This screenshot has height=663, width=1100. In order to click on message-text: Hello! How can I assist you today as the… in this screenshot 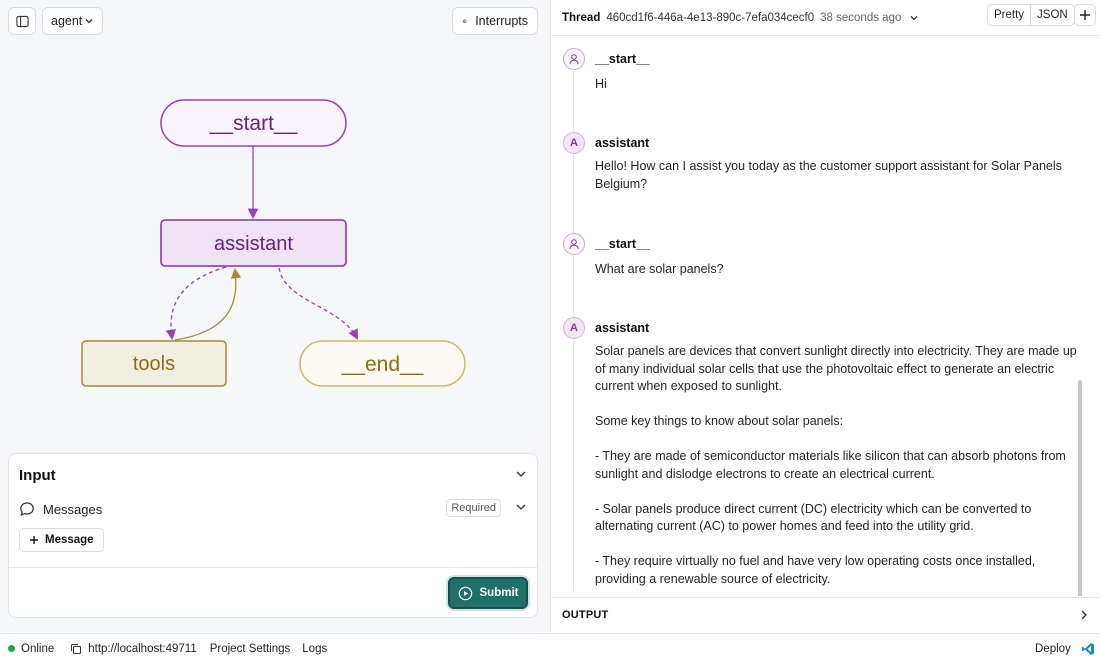, I will do `click(828, 175)`.